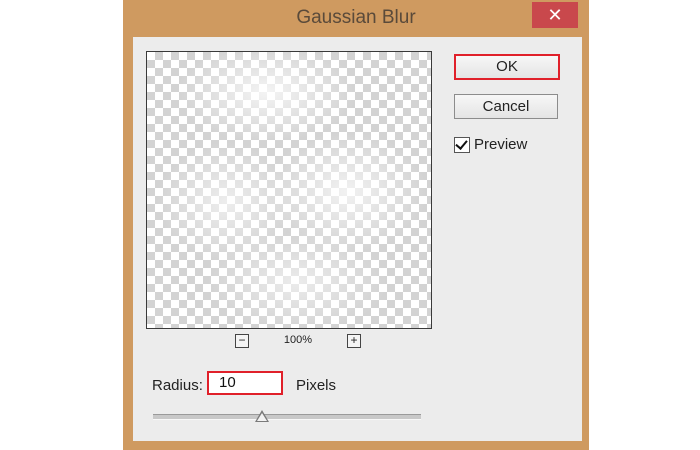 The height and width of the screenshot is (450, 700). What do you see at coordinates (262, 417) in the screenshot?
I see `slider-thumb-highlight` at bounding box center [262, 417].